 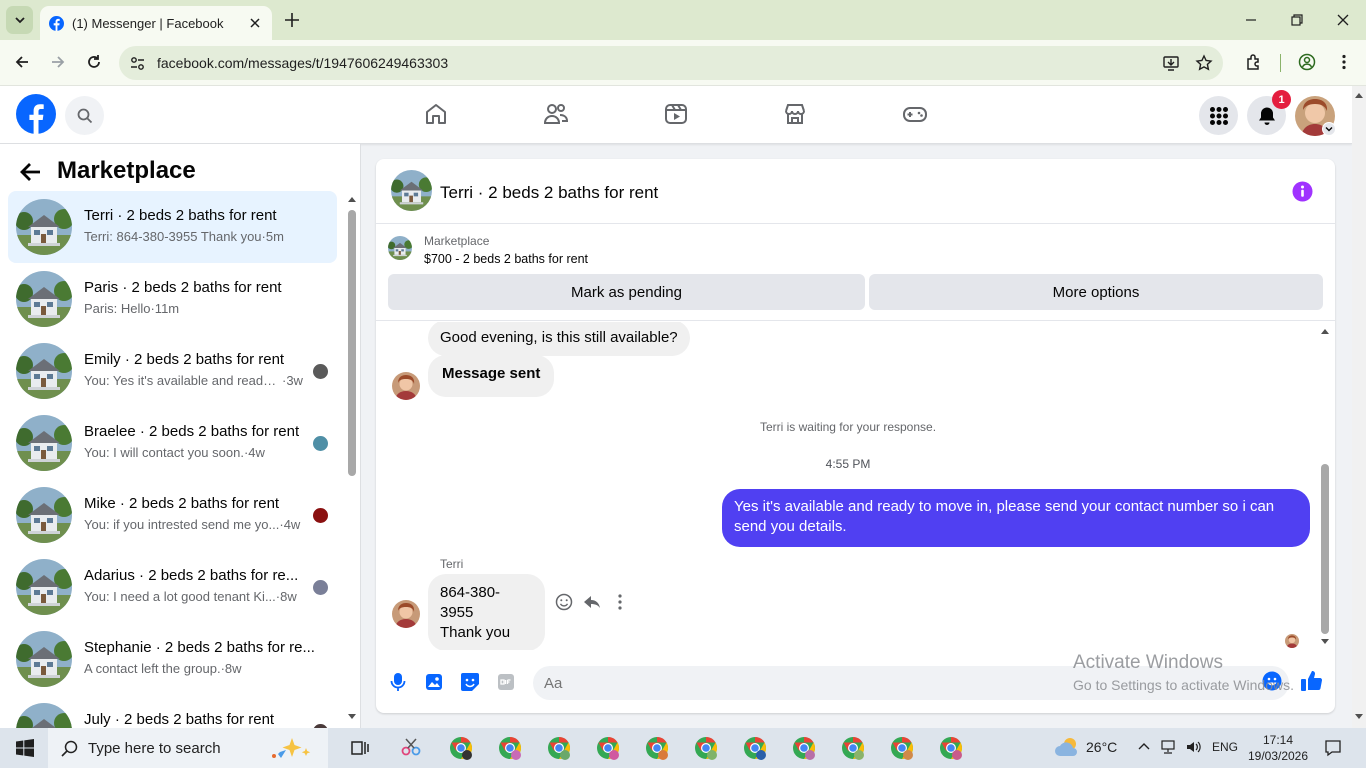 I want to click on home-icon, so click(x=436, y=114).